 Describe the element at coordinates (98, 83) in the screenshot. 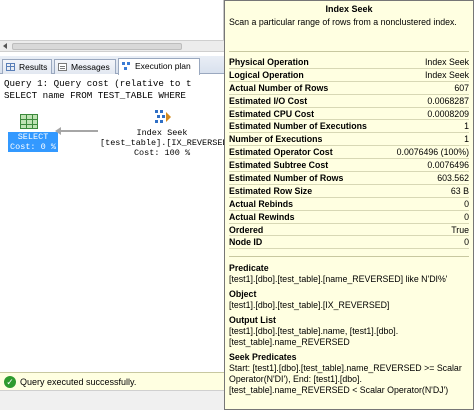

I see `query-cost-line: Query 1: Query cost (relative to t` at that location.